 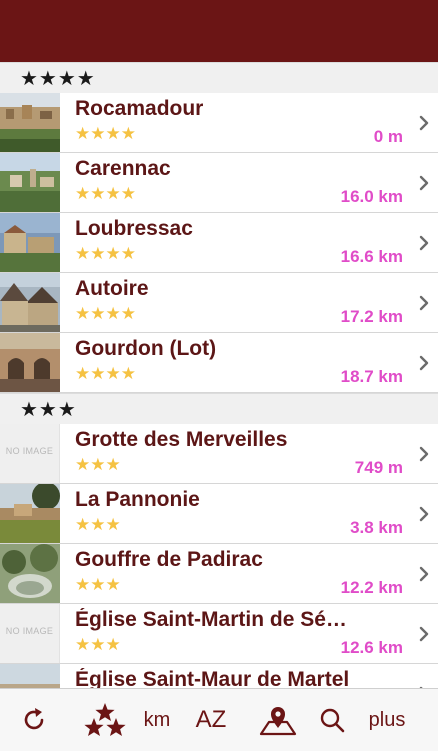 I want to click on search-button, so click(x=332, y=720).